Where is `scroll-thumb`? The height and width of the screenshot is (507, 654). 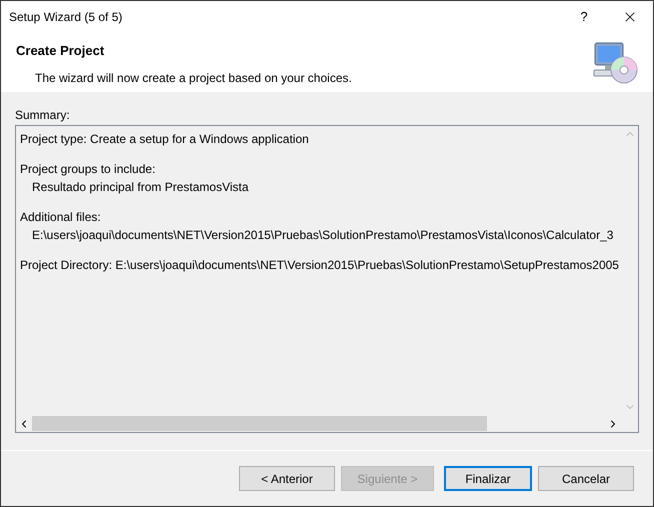
scroll-thumb is located at coordinates (259, 424).